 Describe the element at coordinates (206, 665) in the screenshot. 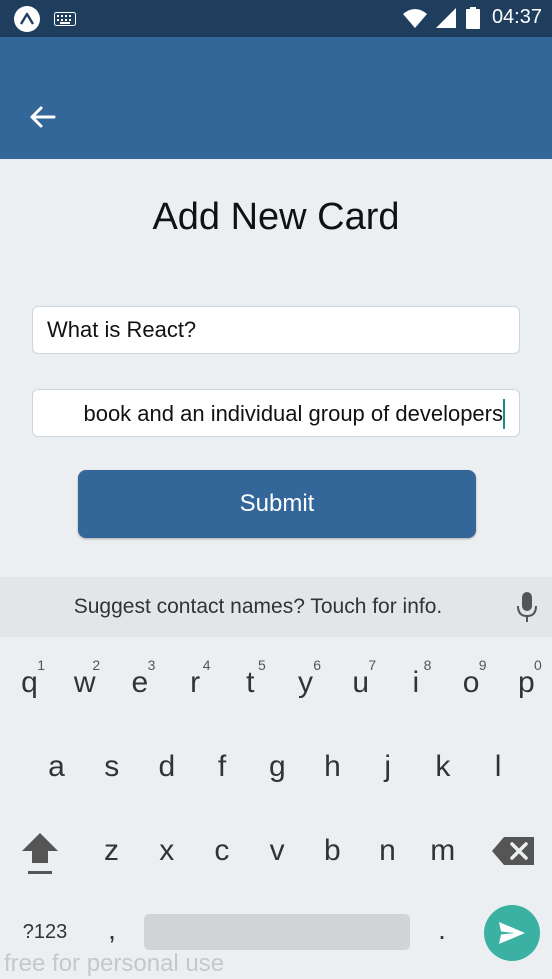

I see `key-number-hint: 4` at that location.